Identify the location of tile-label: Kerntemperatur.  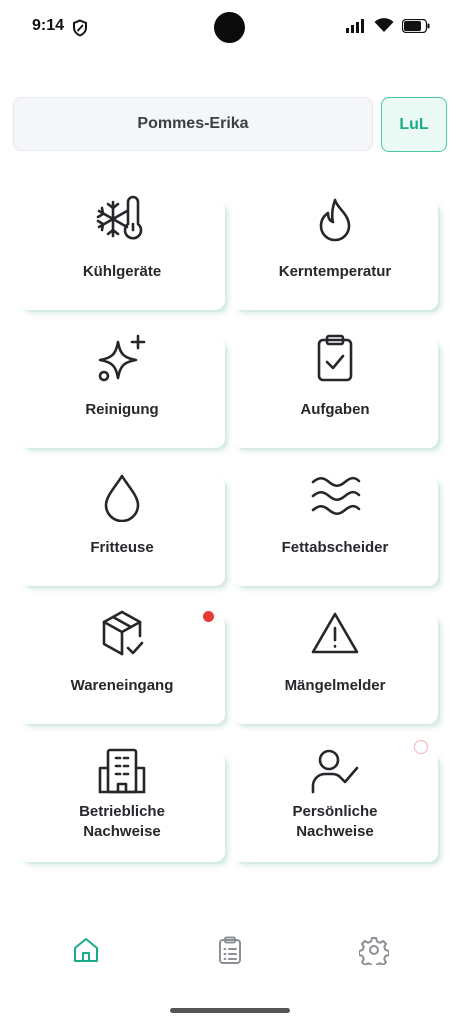
(335, 271).